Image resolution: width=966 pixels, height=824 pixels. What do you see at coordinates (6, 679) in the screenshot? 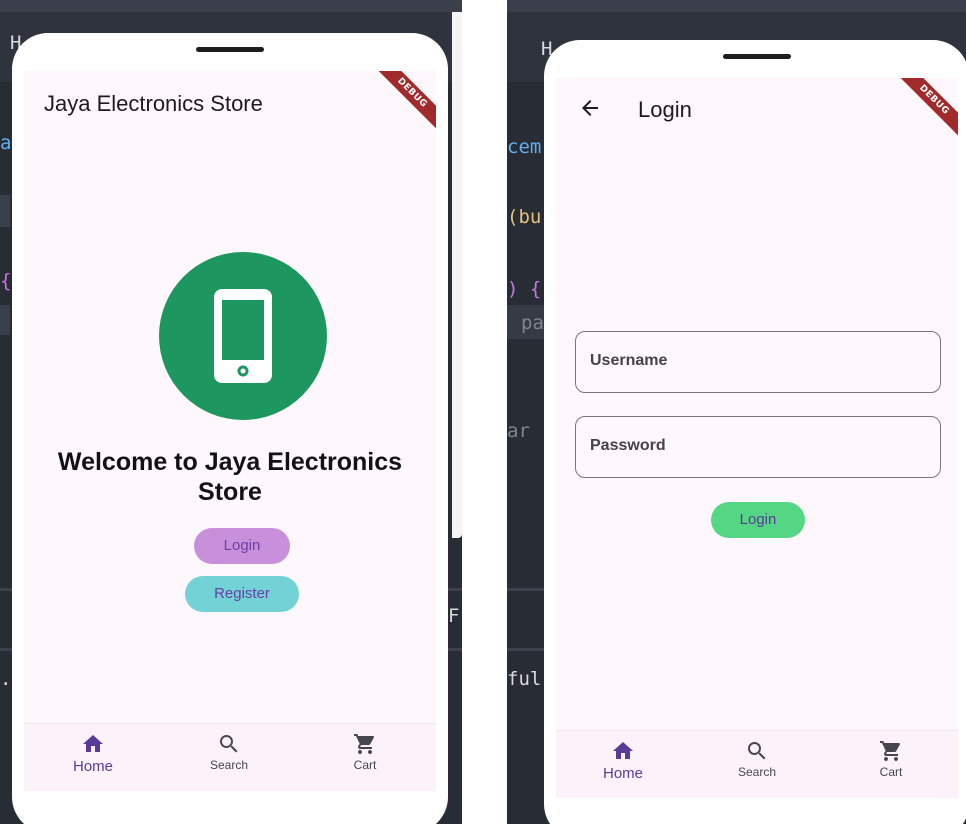
I see `ide-code-fragment: .` at bounding box center [6, 679].